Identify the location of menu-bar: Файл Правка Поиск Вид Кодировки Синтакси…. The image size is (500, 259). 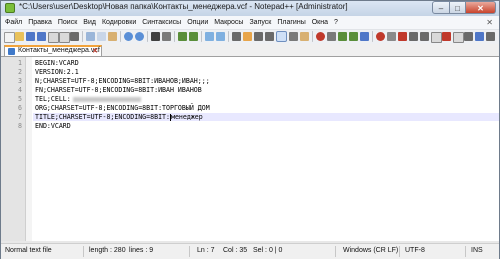
(250, 22).